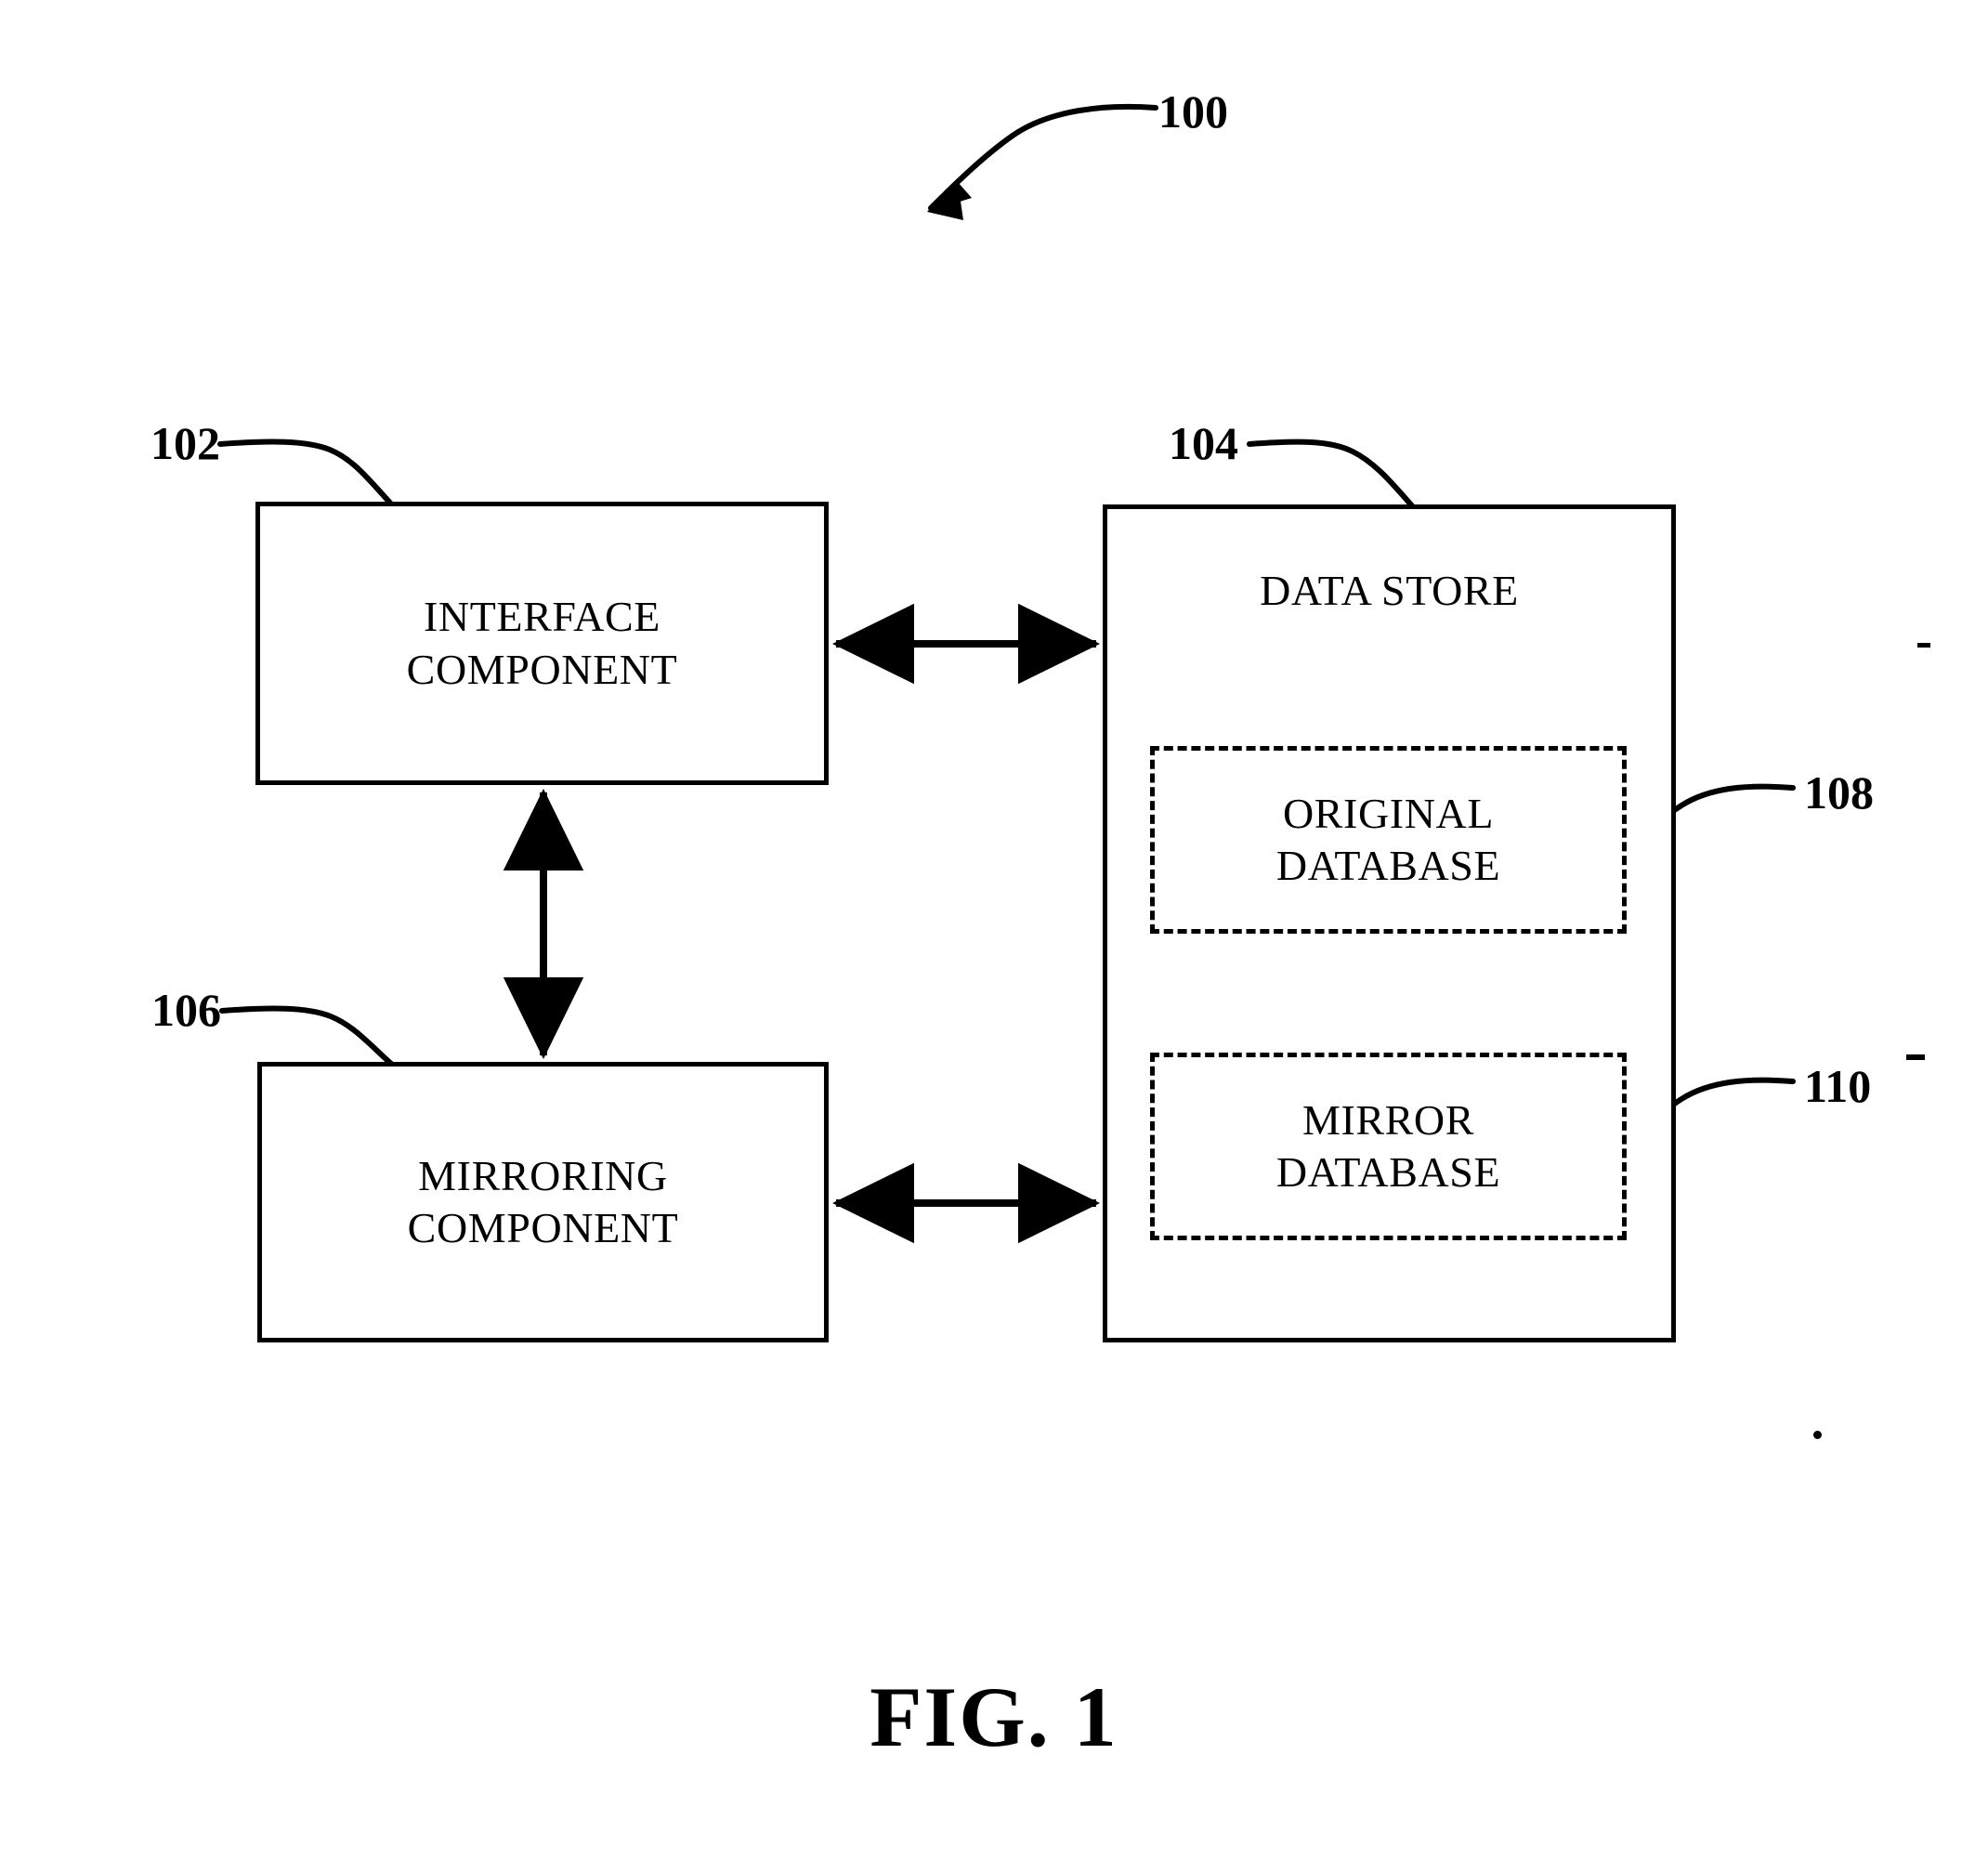 This screenshot has height=1872, width=1988. Describe the element at coordinates (1390, 590) in the screenshot. I see `data-store-label: DATA STORE` at that location.